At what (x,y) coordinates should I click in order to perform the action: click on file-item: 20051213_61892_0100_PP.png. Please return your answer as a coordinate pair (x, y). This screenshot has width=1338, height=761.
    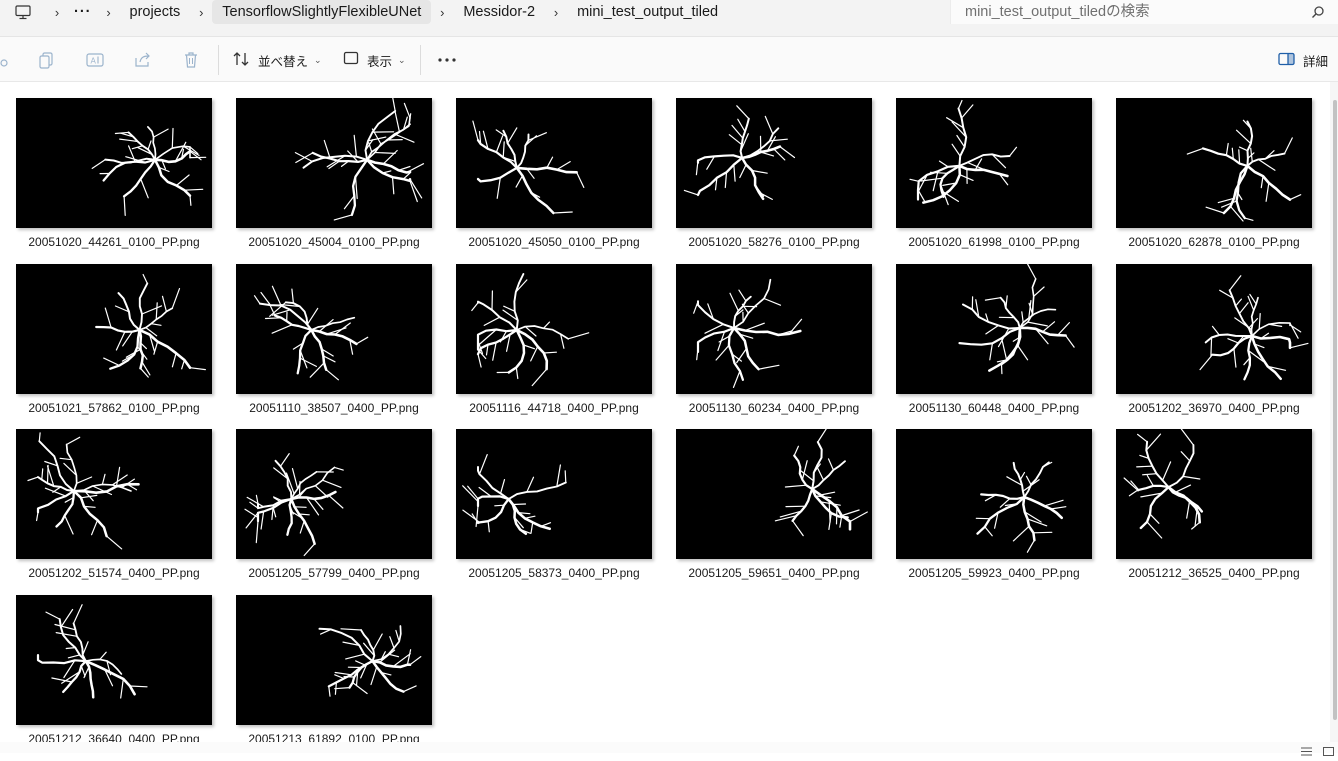
    Looking at the image, I should click on (334, 674).